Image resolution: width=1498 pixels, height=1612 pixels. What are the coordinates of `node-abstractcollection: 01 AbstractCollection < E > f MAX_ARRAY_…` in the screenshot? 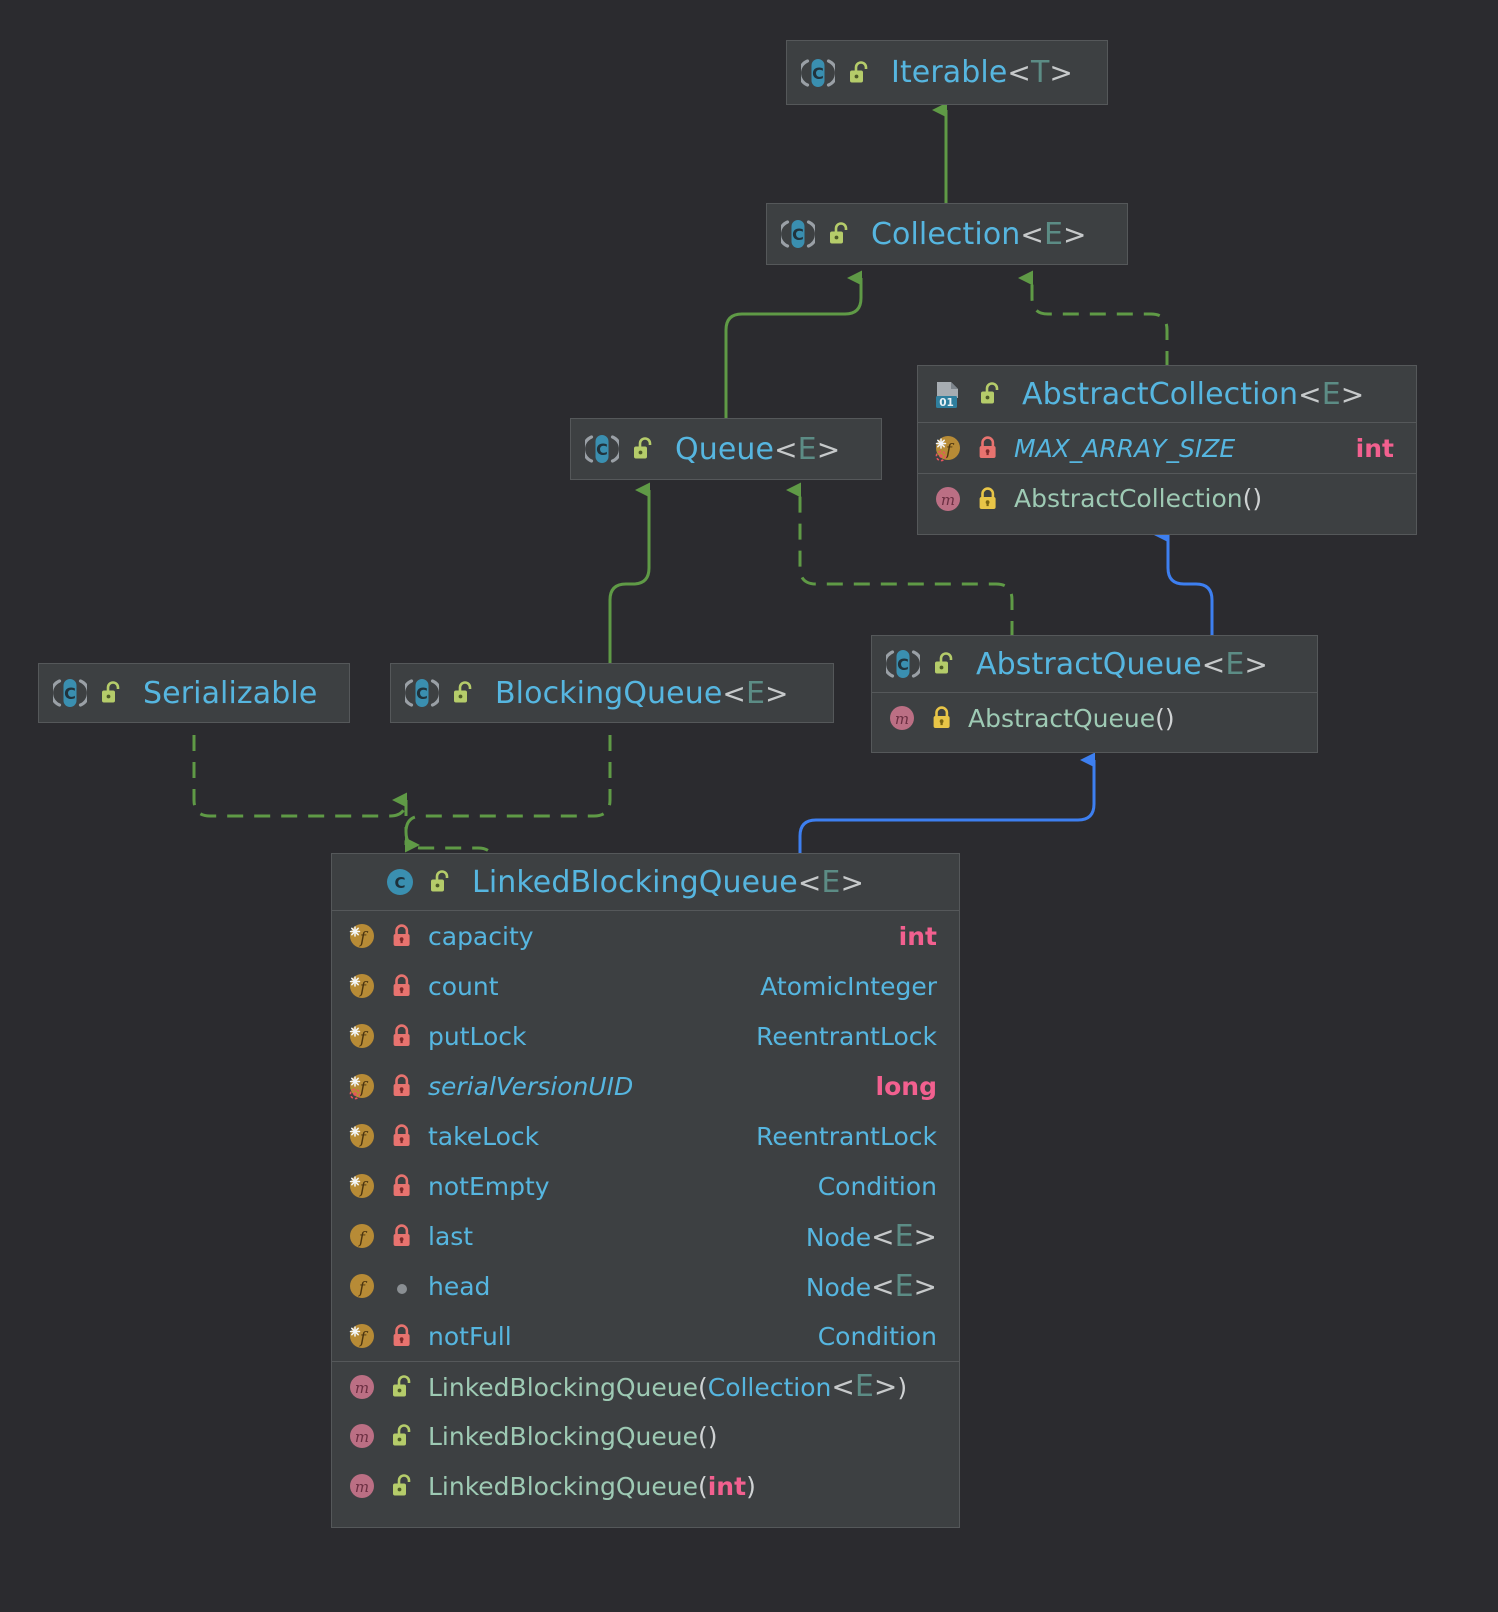 It's located at (1167, 450).